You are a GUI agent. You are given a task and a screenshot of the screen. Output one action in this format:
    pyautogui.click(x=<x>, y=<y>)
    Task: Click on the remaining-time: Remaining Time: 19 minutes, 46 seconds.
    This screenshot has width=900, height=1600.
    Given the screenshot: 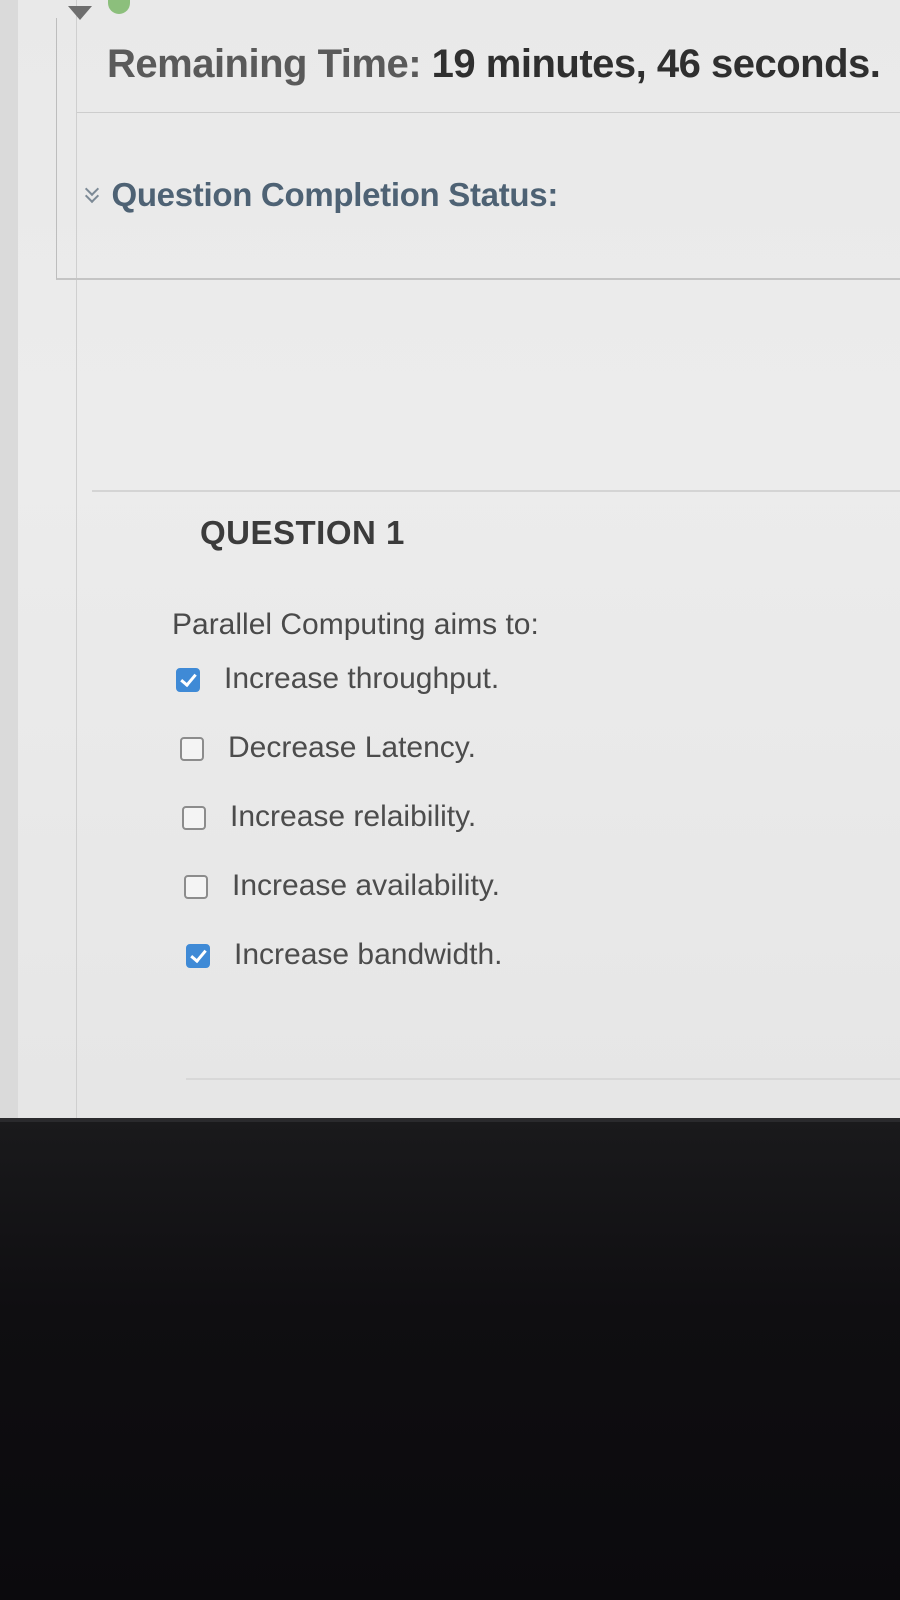 What is the action you would take?
    pyautogui.click(x=494, y=64)
    